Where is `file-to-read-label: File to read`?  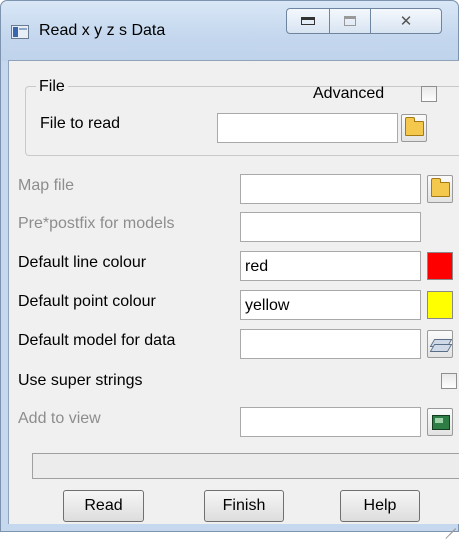 file-to-read-label: File to read is located at coordinates (80, 124).